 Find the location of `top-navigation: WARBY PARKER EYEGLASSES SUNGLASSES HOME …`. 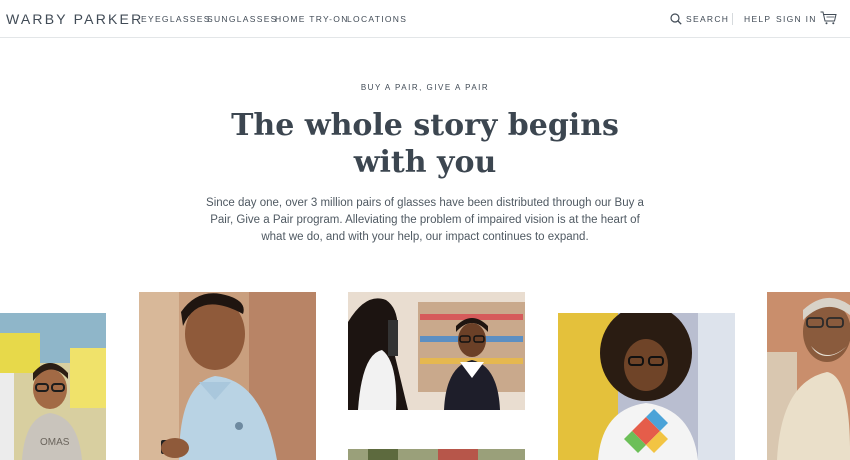

top-navigation: WARBY PARKER EYEGLASSES SUNGLASSES HOME … is located at coordinates (425, 19).